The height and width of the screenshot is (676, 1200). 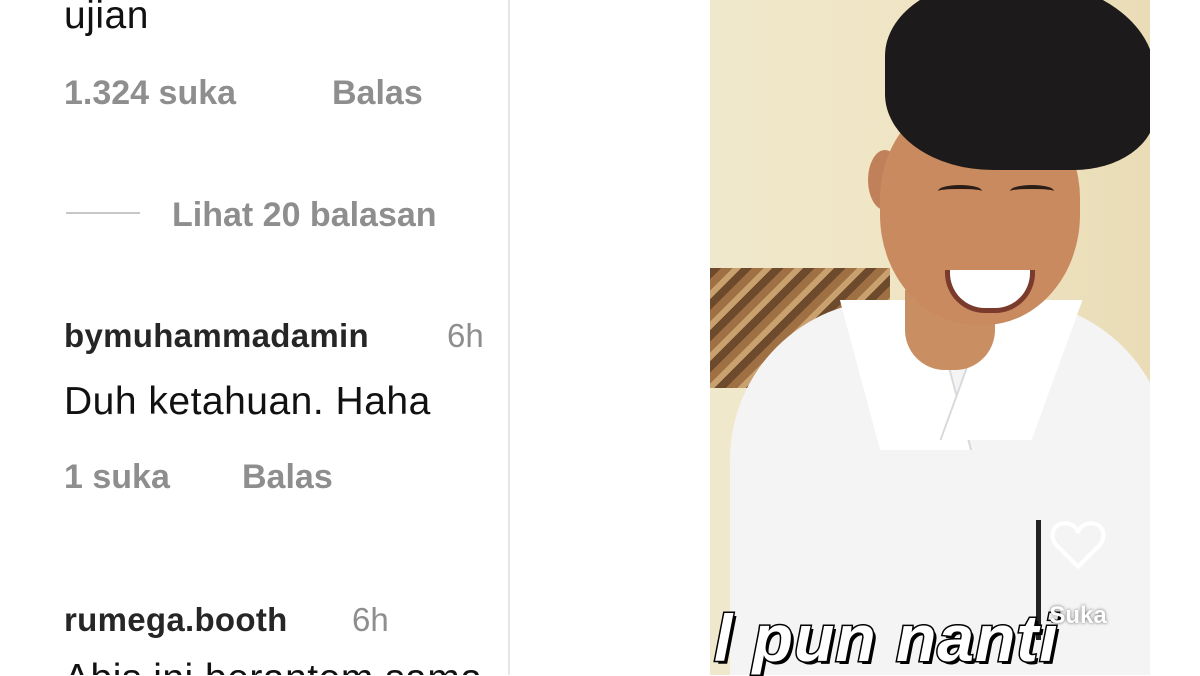 I want to click on view-replies-button: Lihat 20 balasan, so click(x=304, y=215).